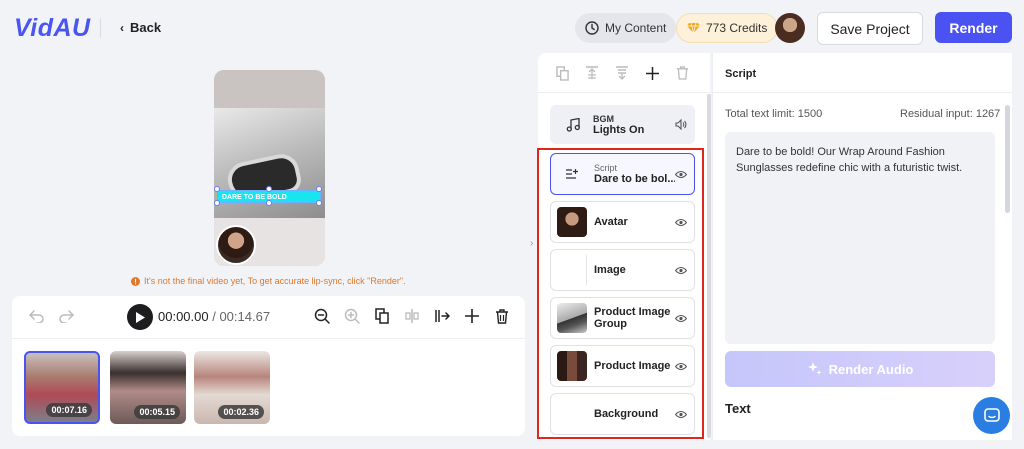 The height and width of the screenshot is (449, 1024). Describe the element at coordinates (146, 27) in the screenshot. I see `back-label: Back` at that location.